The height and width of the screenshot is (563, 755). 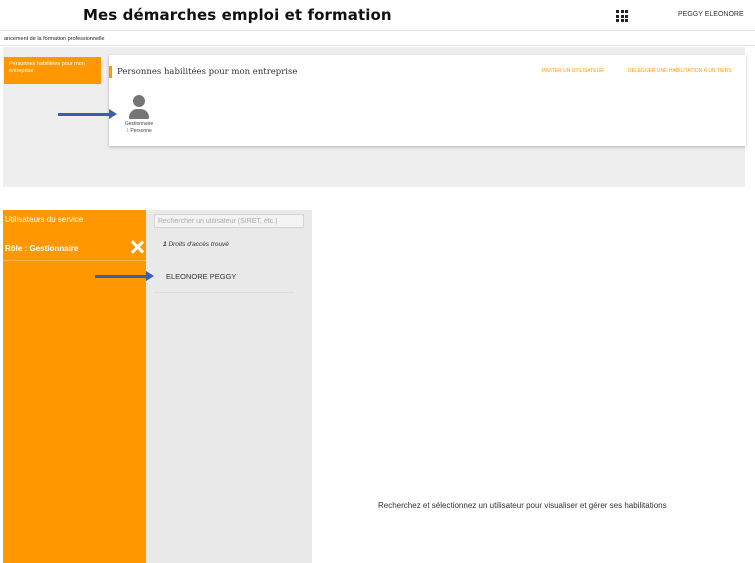 I want to click on grid-apps-icon, so click(x=622, y=16).